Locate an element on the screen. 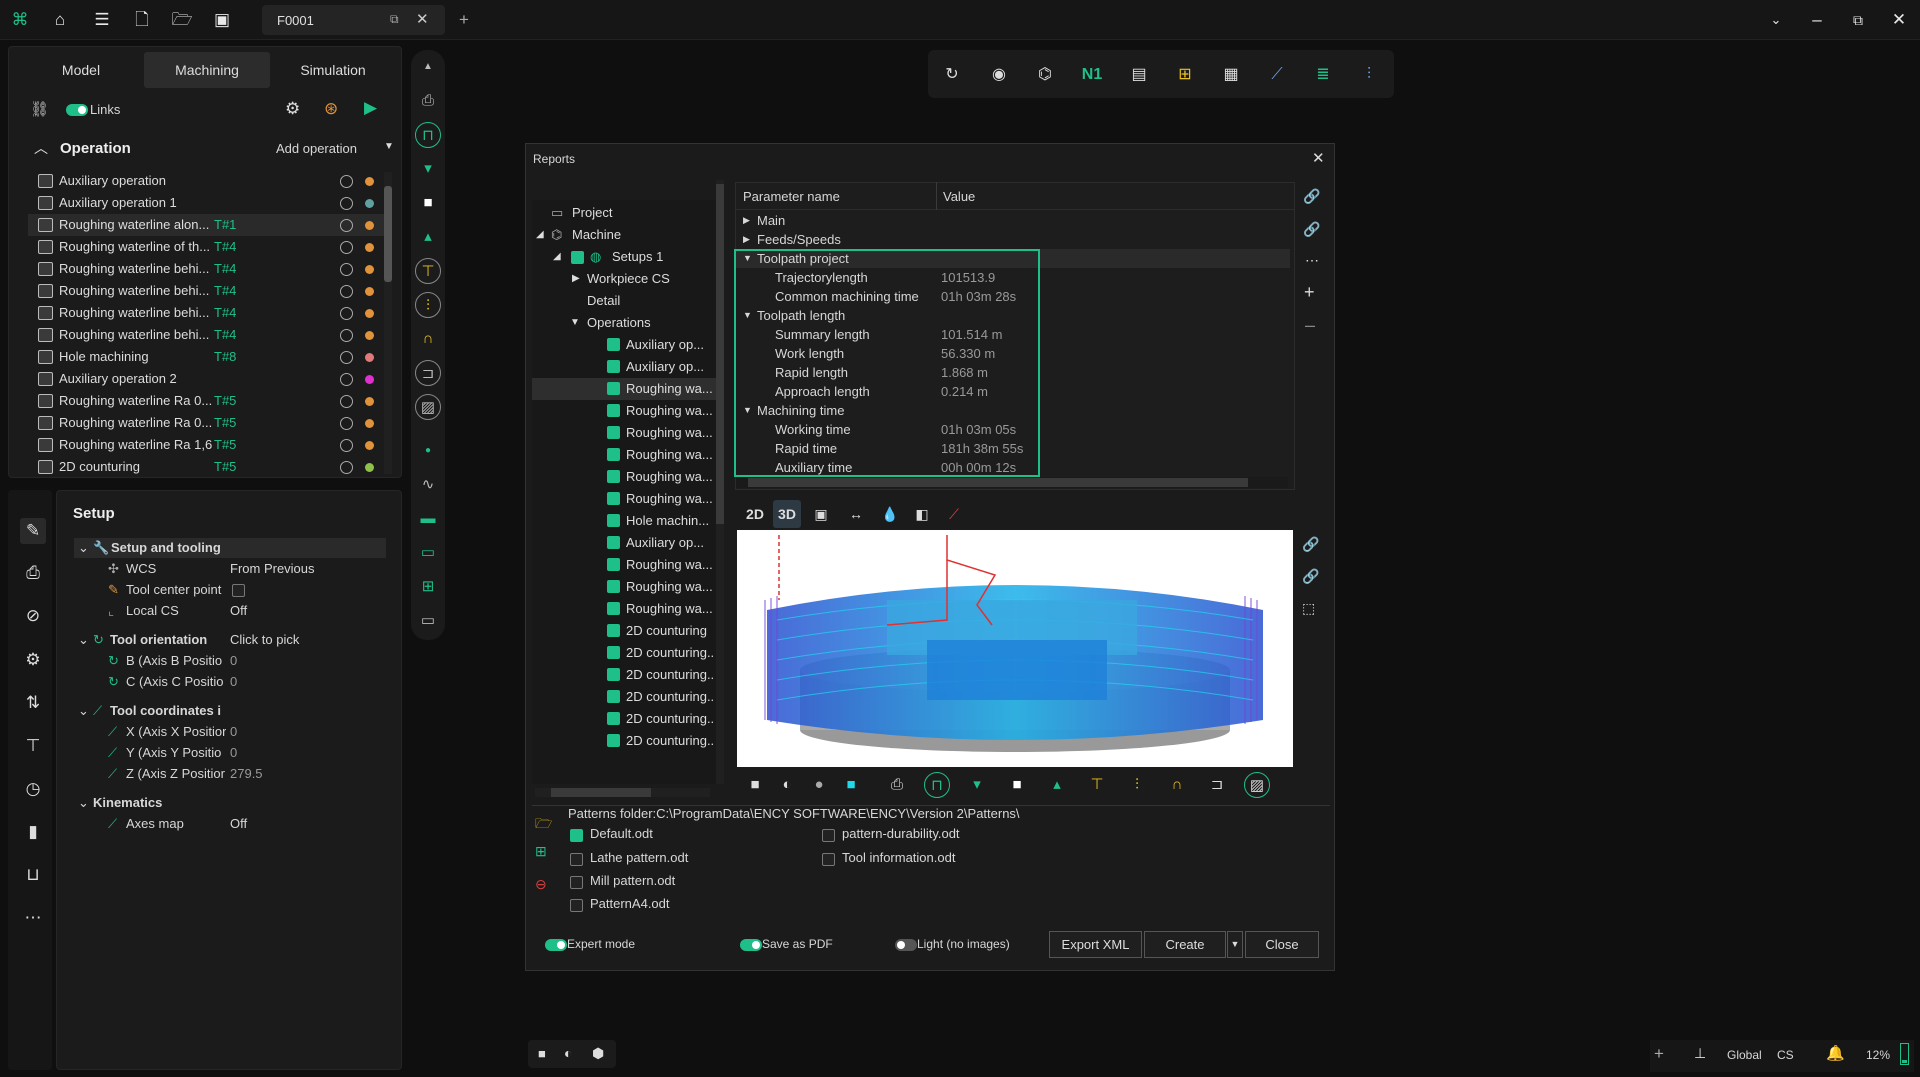 This screenshot has height=1077, width=1920. unlink-icon: 🔗 is located at coordinates (1311, 229).